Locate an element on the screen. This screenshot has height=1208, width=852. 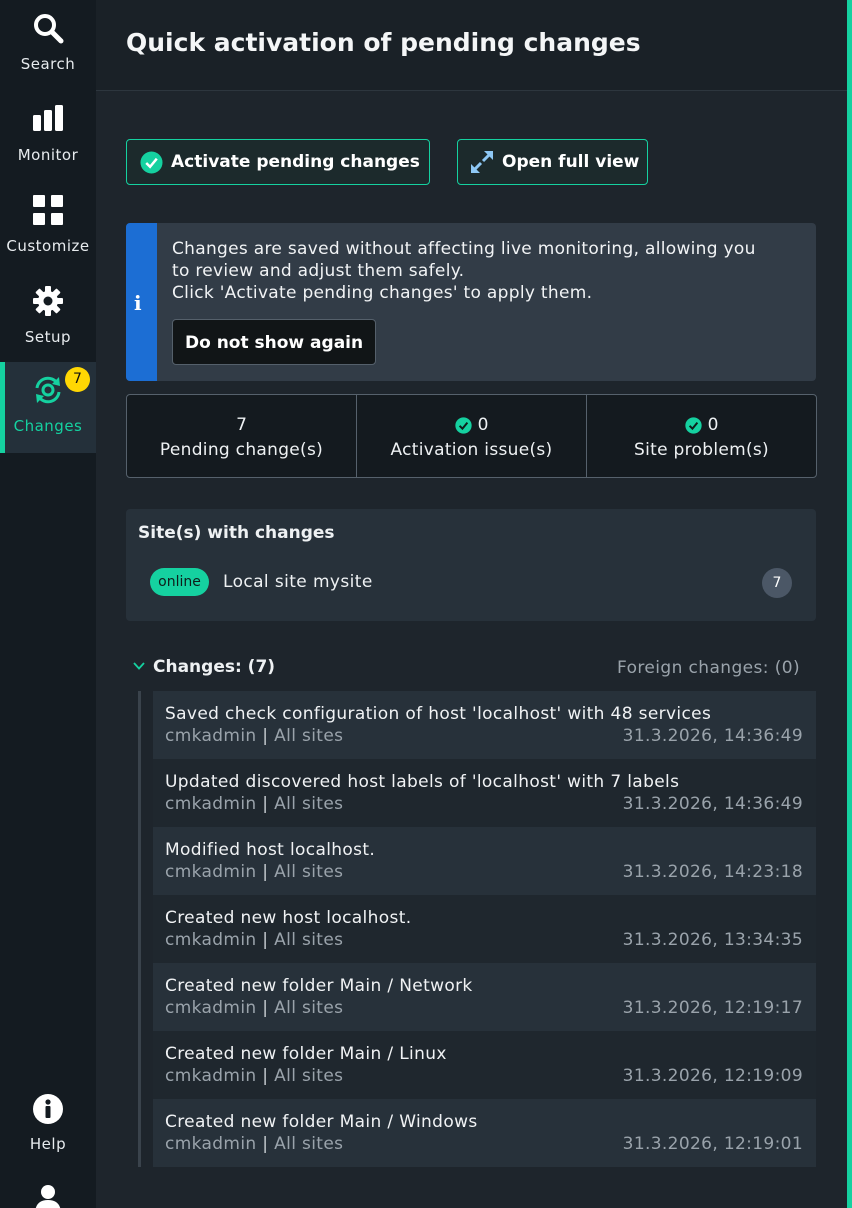
change-text: Created new folder Main / Network is located at coordinates (319, 986).